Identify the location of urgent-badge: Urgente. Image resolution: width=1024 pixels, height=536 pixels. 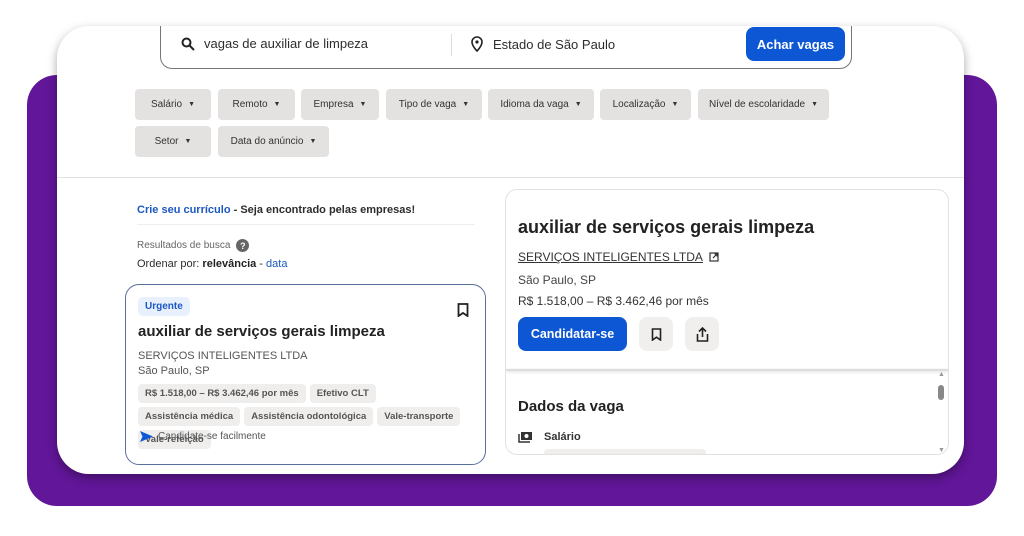
(164, 306).